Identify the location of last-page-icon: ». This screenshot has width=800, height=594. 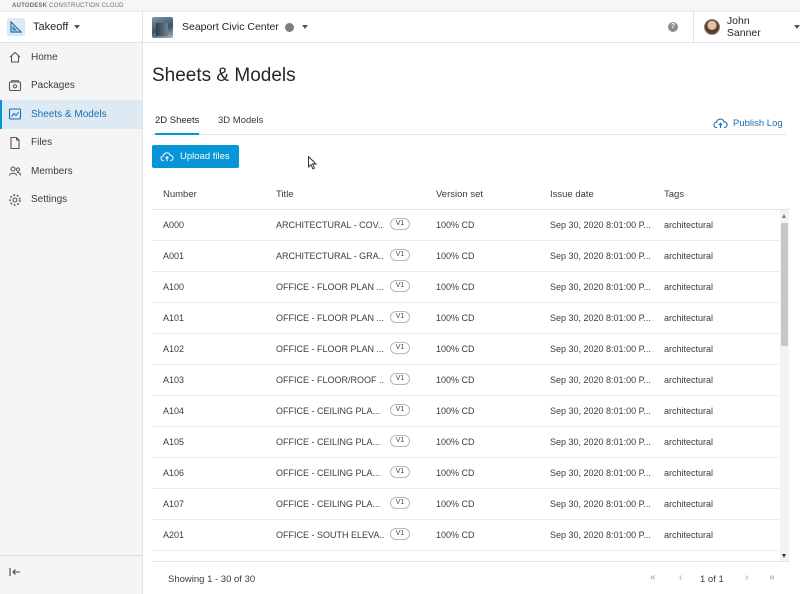
(772, 577).